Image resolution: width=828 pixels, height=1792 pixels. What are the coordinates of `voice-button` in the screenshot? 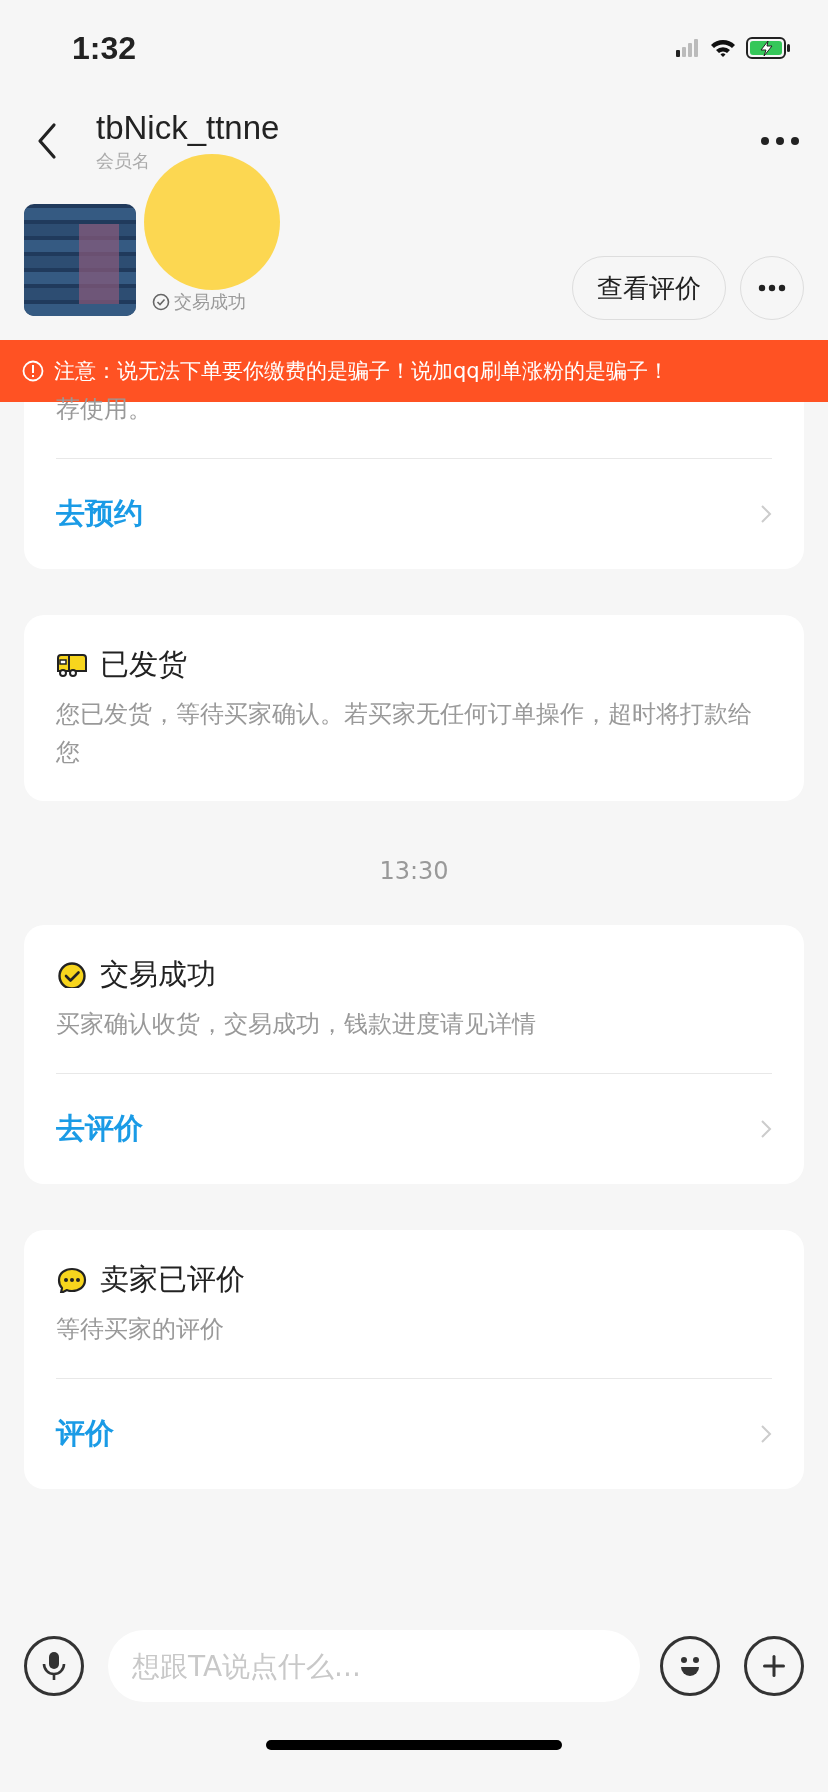 It's located at (54, 1666).